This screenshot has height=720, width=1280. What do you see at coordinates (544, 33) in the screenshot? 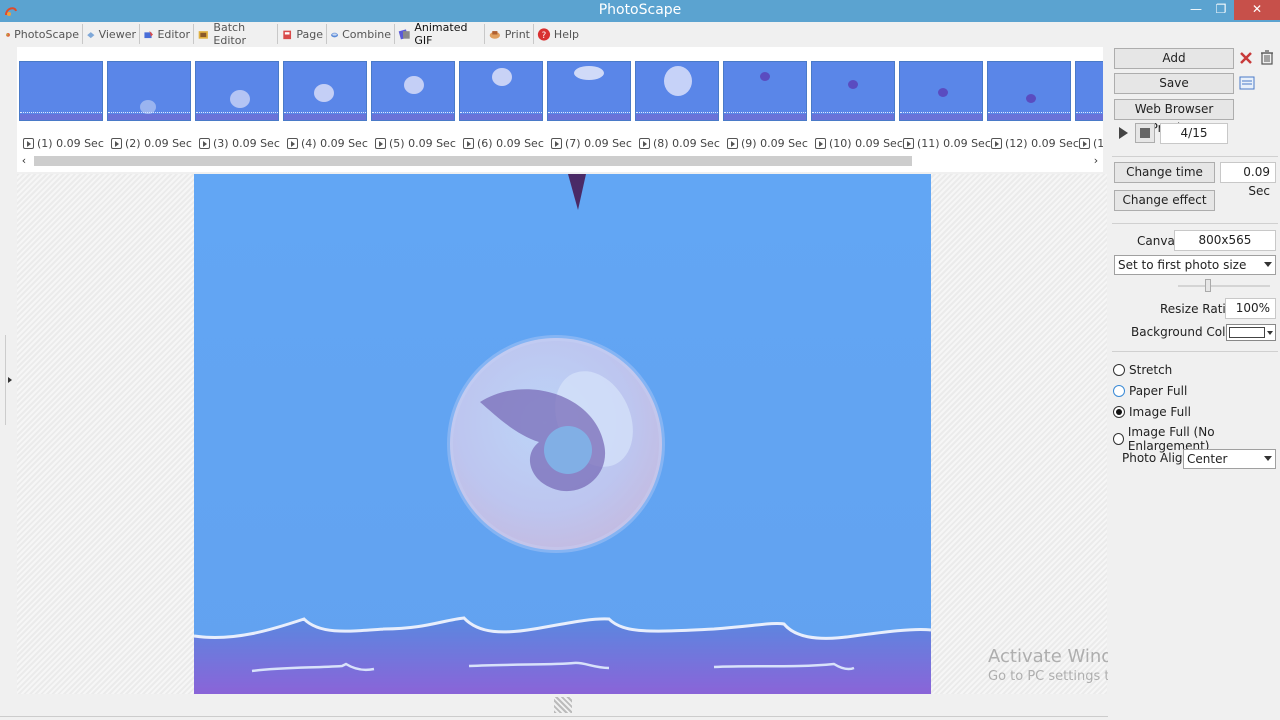
I see `help-icon: ?` at bounding box center [544, 33].